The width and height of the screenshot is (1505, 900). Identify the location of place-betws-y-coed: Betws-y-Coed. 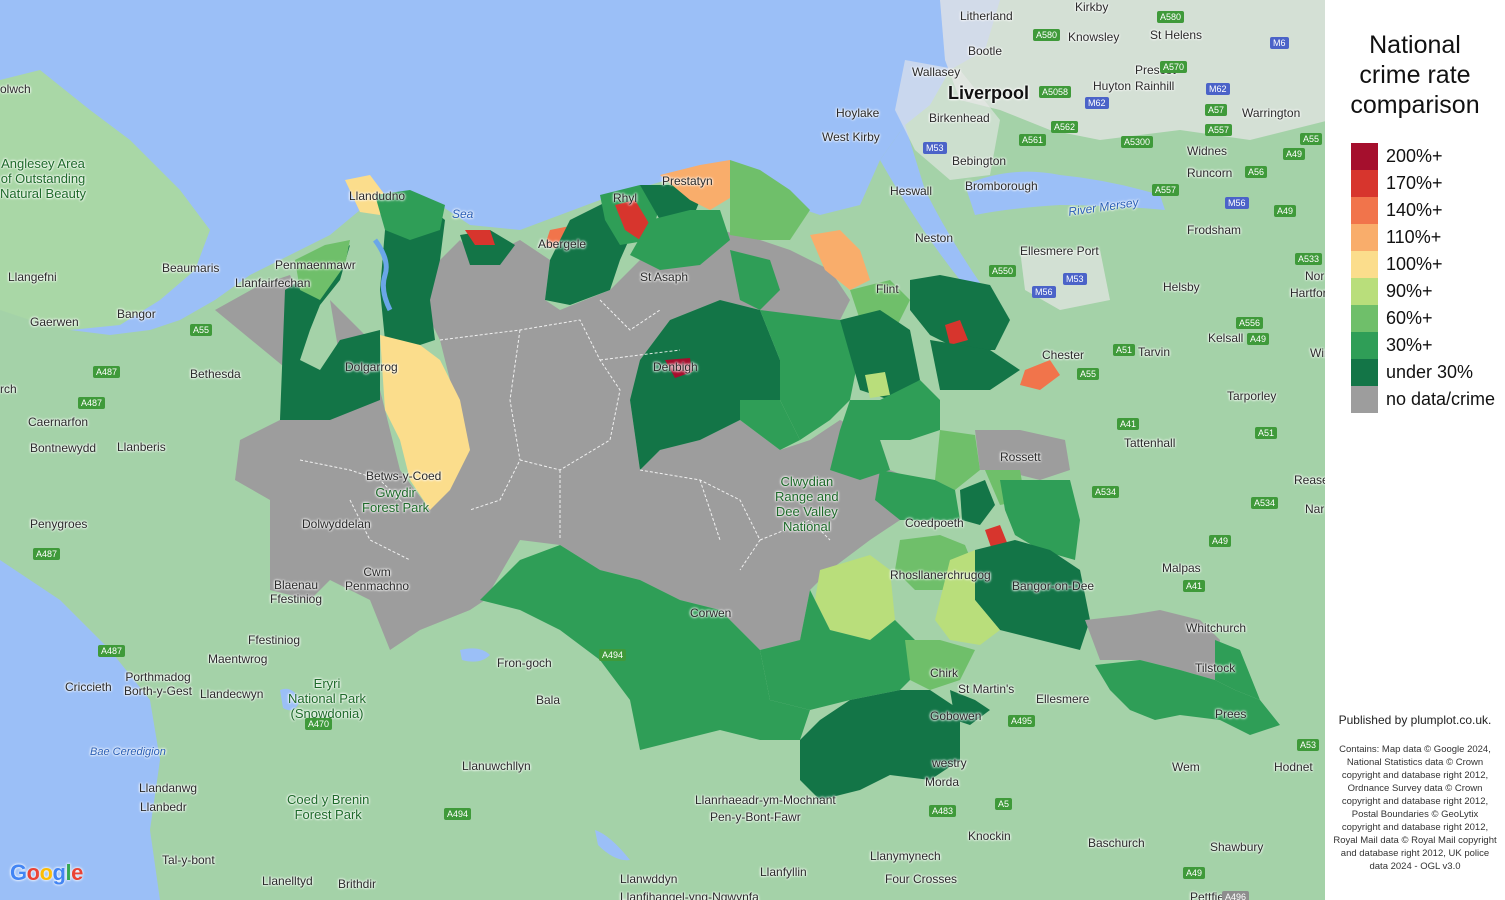
(403, 476).